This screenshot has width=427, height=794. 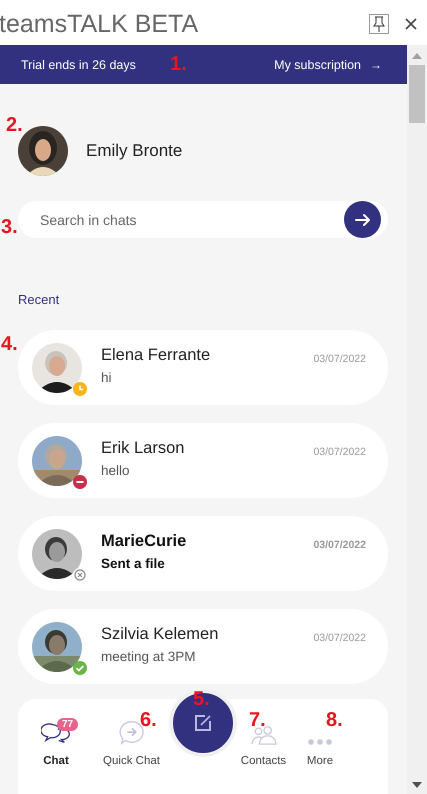 What do you see at coordinates (257, 720) in the screenshot?
I see `annotation-number: 7.` at bounding box center [257, 720].